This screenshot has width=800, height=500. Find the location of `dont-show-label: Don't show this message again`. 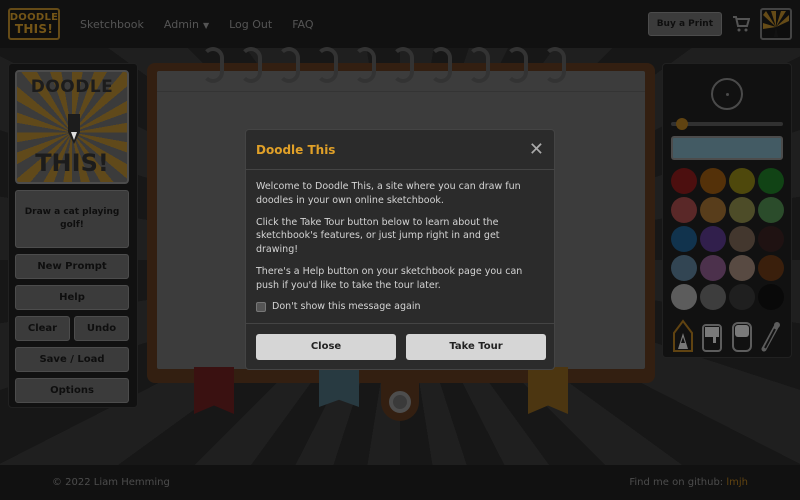

dont-show-label: Don't show this message again is located at coordinates (346, 307).